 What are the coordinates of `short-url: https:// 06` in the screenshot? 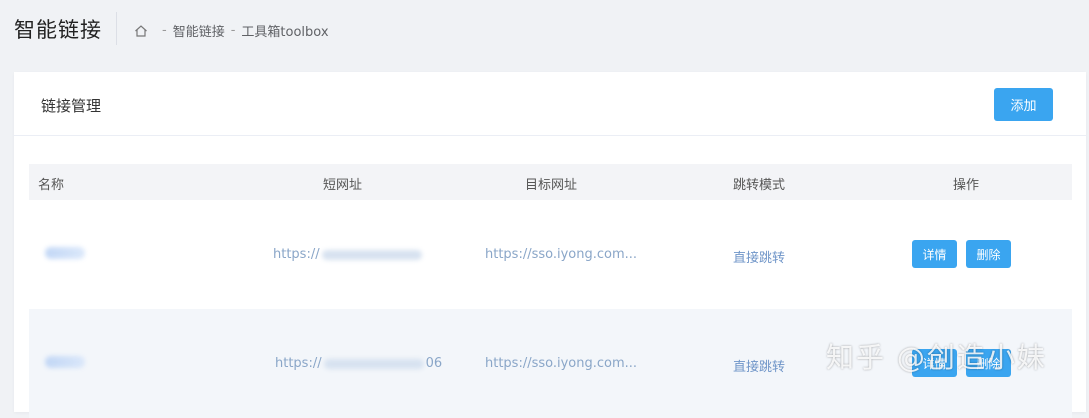 It's located at (358, 363).